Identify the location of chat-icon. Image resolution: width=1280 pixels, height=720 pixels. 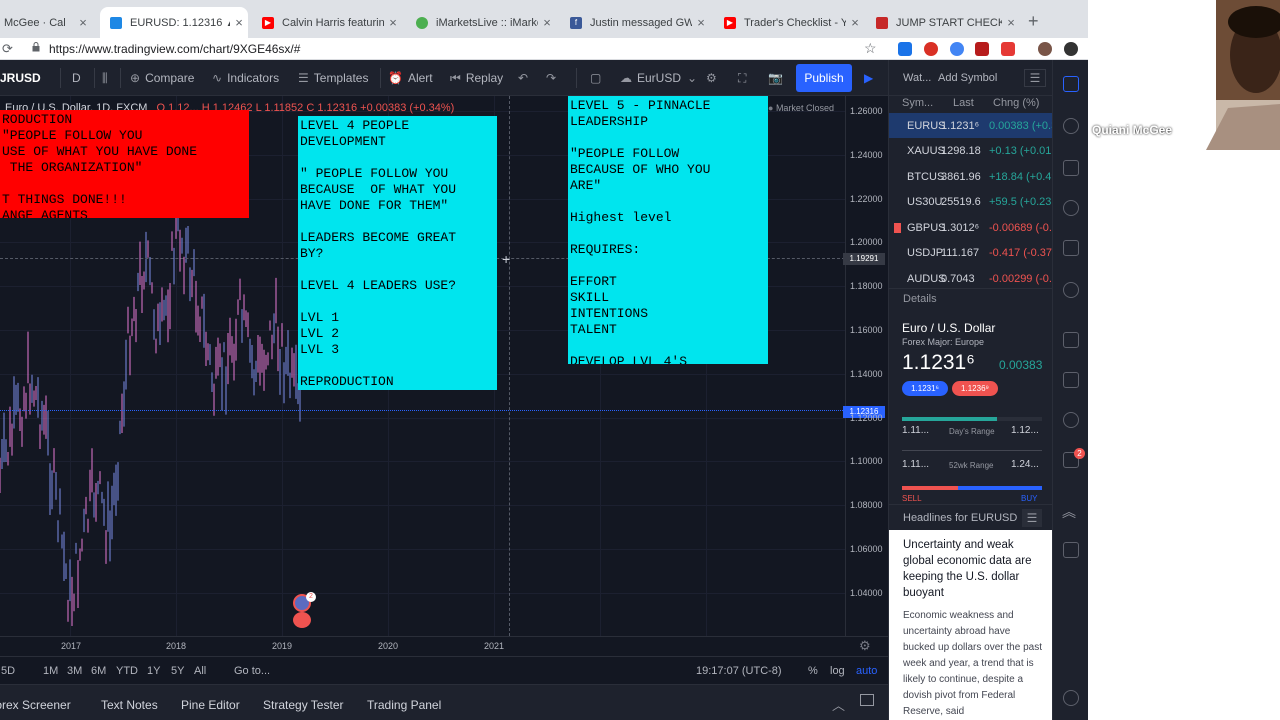
(1071, 380).